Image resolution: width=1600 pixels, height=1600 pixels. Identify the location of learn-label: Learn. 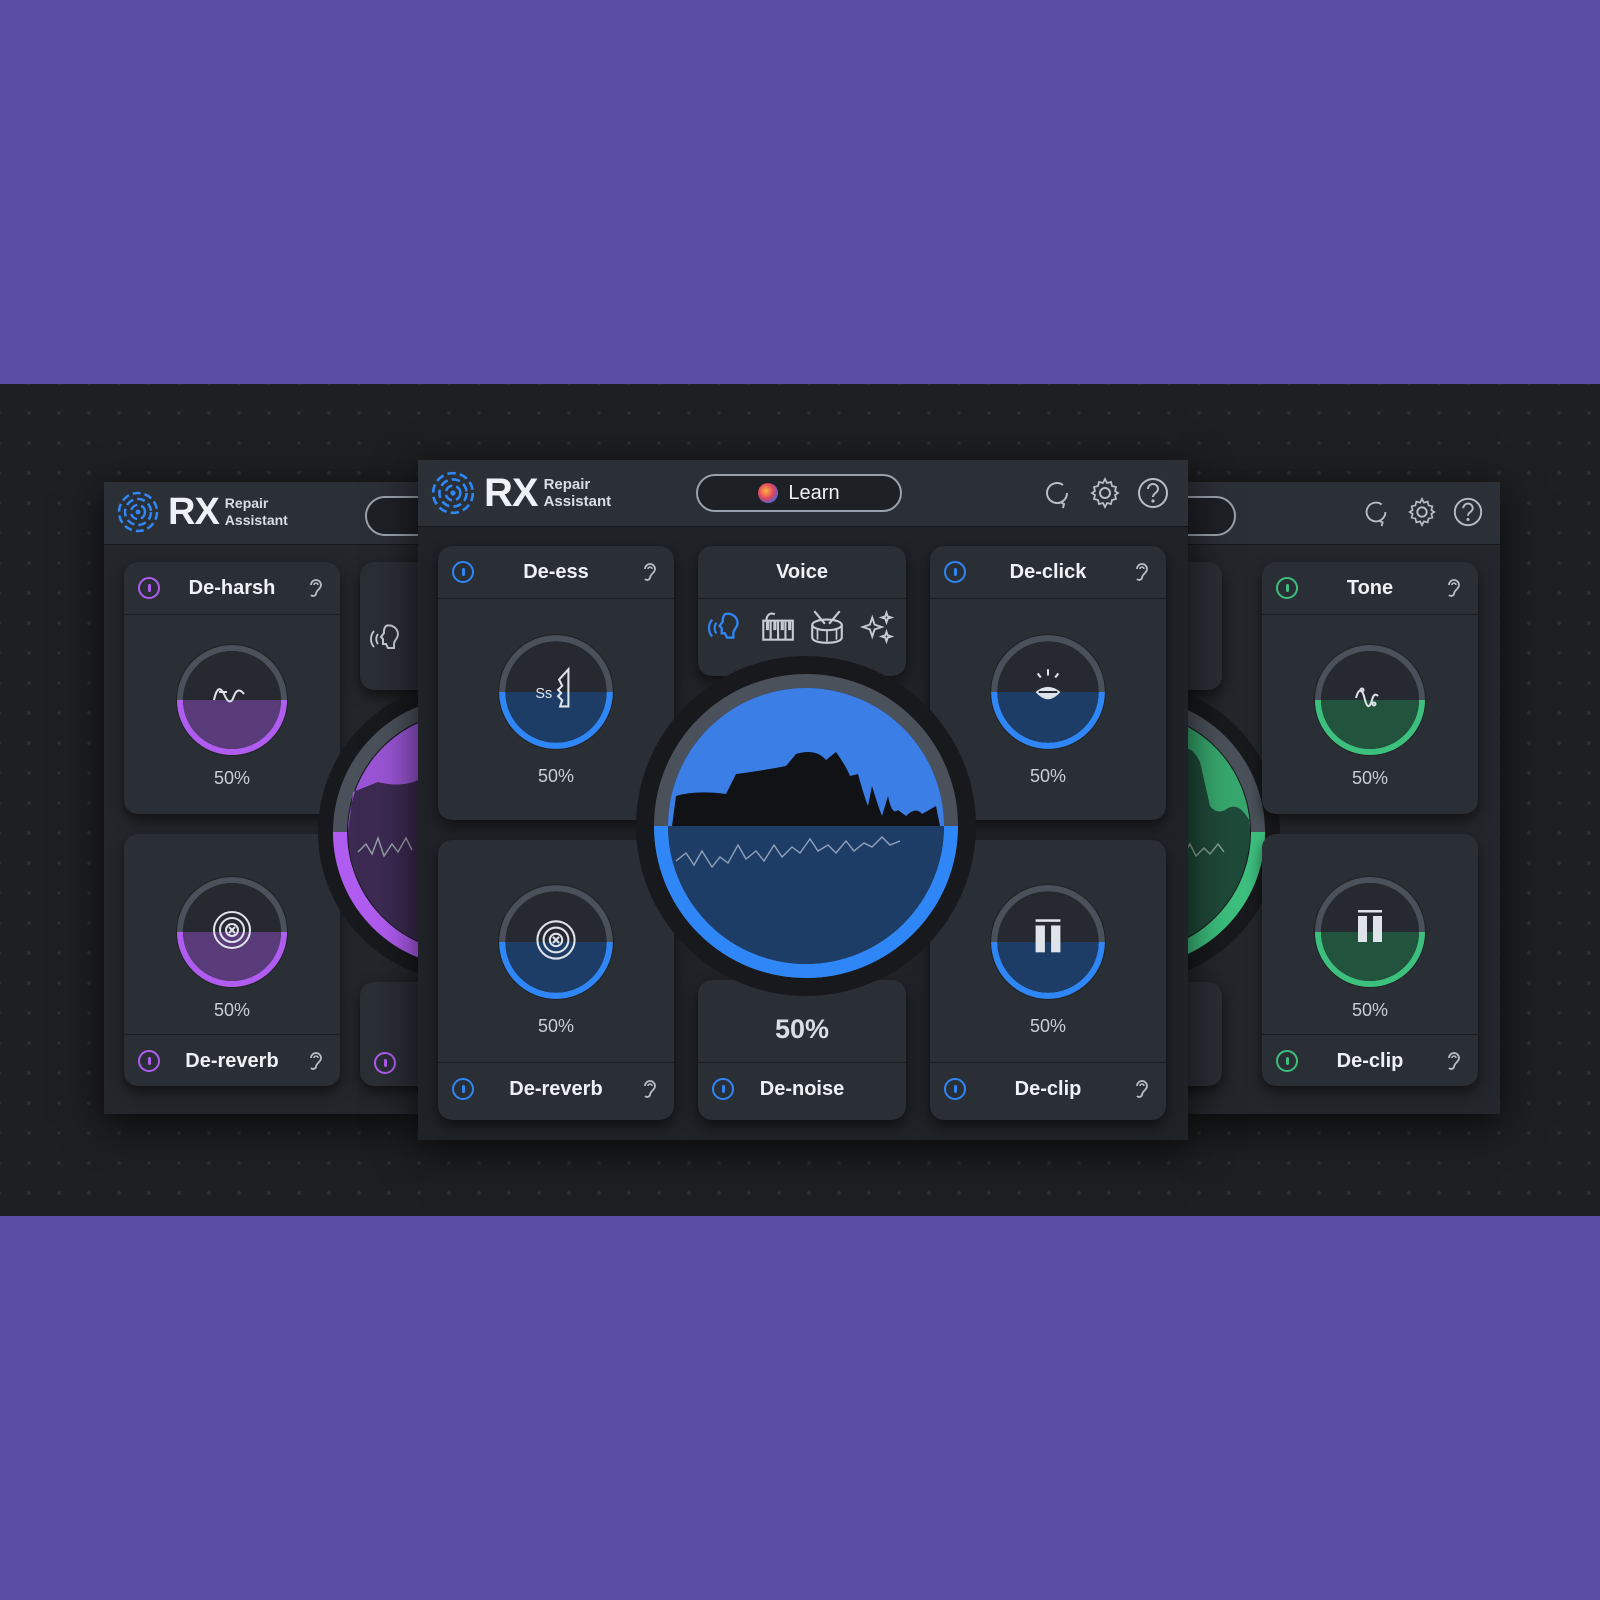
(814, 492).